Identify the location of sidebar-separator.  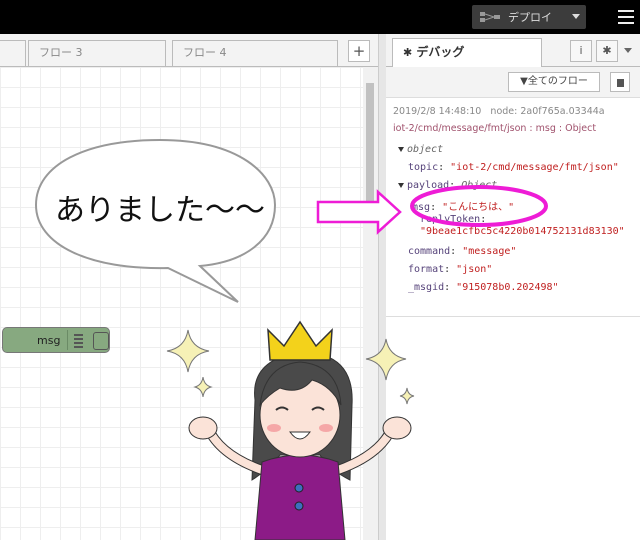
(382, 287).